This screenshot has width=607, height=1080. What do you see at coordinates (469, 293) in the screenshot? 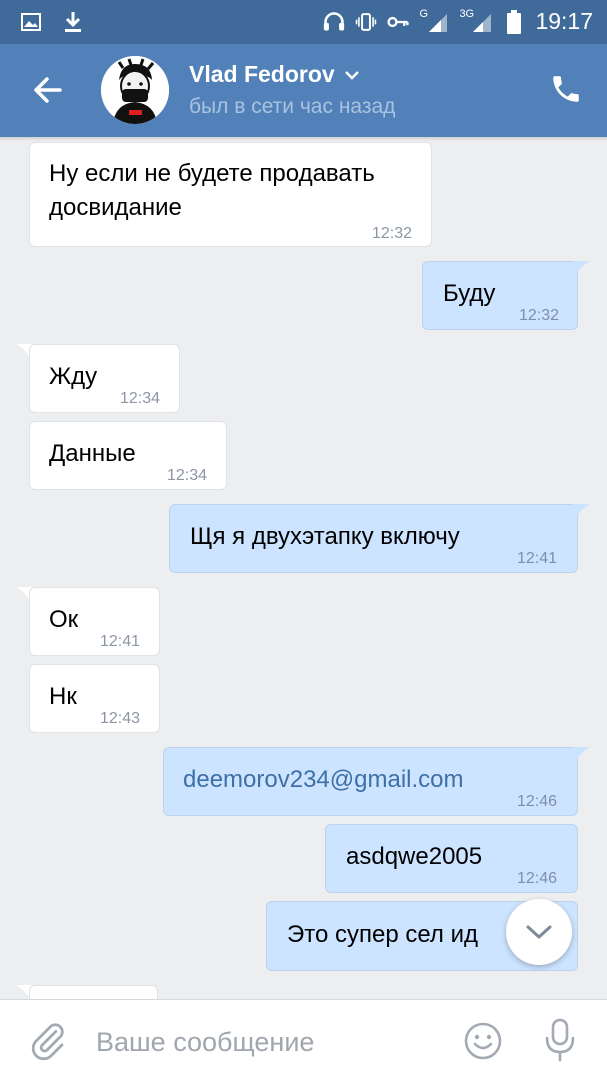
I see `message-text: Буду` at bounding box center [469, 293].